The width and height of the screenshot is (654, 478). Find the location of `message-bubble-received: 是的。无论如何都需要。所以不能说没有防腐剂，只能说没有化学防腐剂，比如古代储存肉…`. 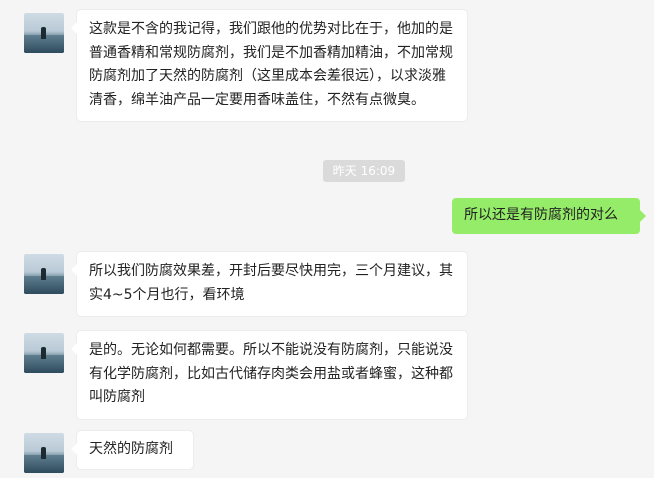

message-bubble-received: 是的。无论如何都需要。所以不能说没有防腐剂，只能说没有化学防腐剂，比如古代储存肉… is located at coordinates (269, 375).